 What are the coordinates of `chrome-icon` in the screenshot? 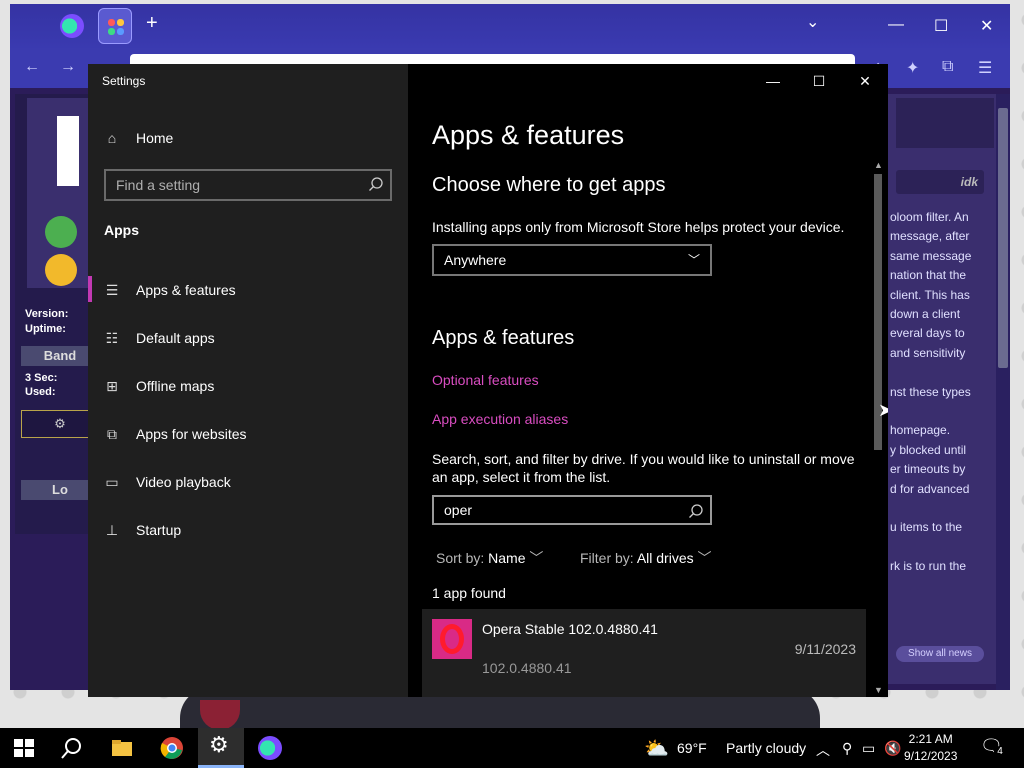 It's located at (172, 748).